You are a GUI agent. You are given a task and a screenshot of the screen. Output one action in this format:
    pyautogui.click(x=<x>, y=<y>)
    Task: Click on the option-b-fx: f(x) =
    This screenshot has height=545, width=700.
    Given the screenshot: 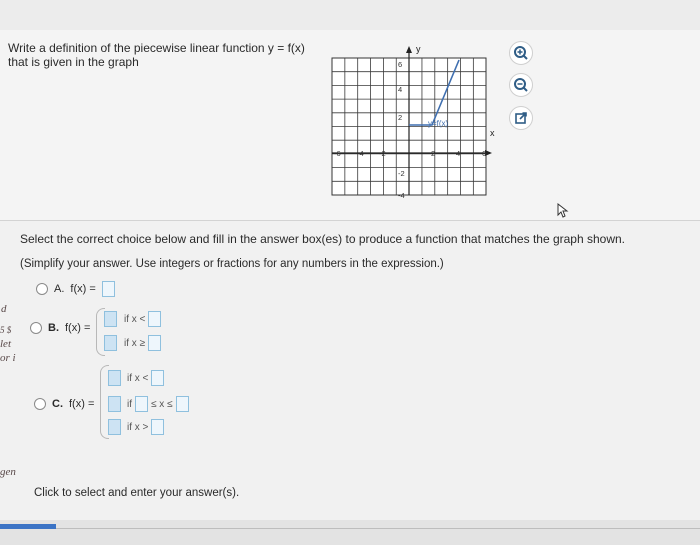 What is the action you would take?
    pyautogui.click(x=78, y=328)
    